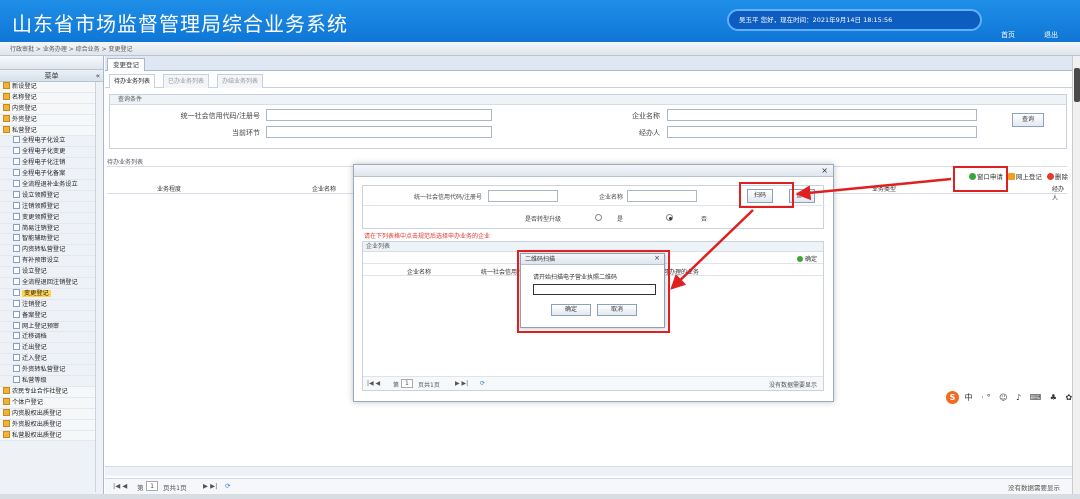 Image resolution: width=1080 pixels, height=499 pixels. Describe the element at coordinates (51, 371) in the screenshot. I see `sidebar-item: 外资转私营登记` at that location.